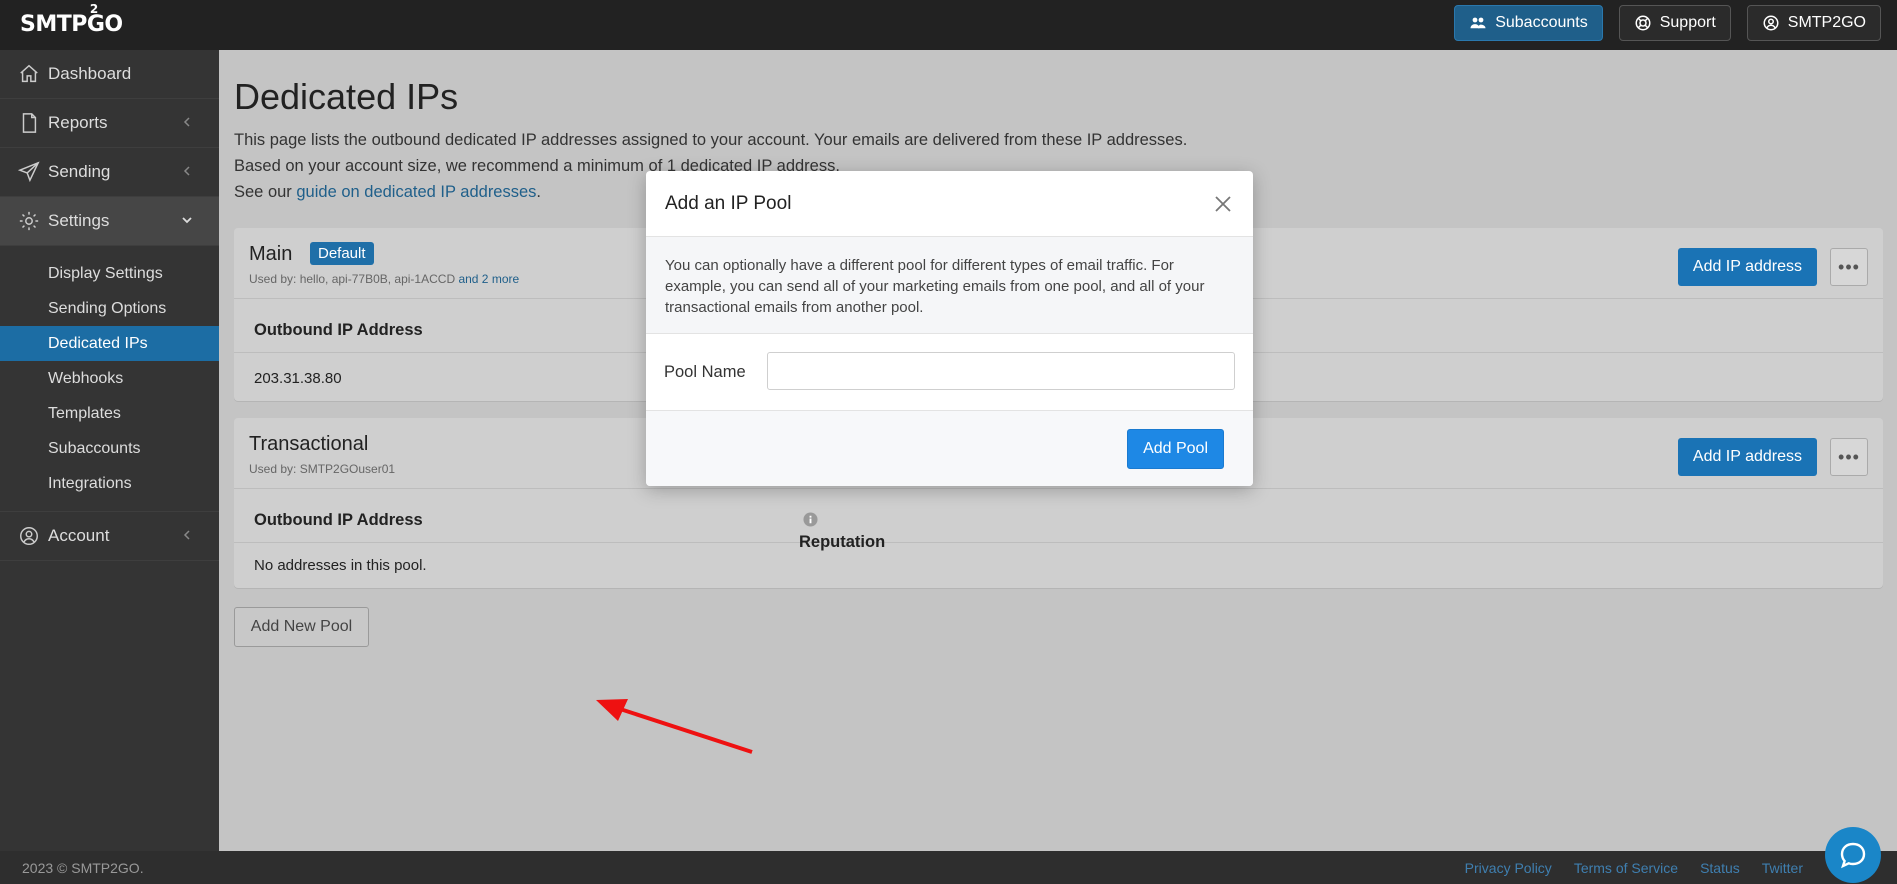 The height and width of the screenshot is (884, 1897). Describe the element at coordinates (1782, 868) in the screenshot. I see `twitter-link: Twitter` at that location.